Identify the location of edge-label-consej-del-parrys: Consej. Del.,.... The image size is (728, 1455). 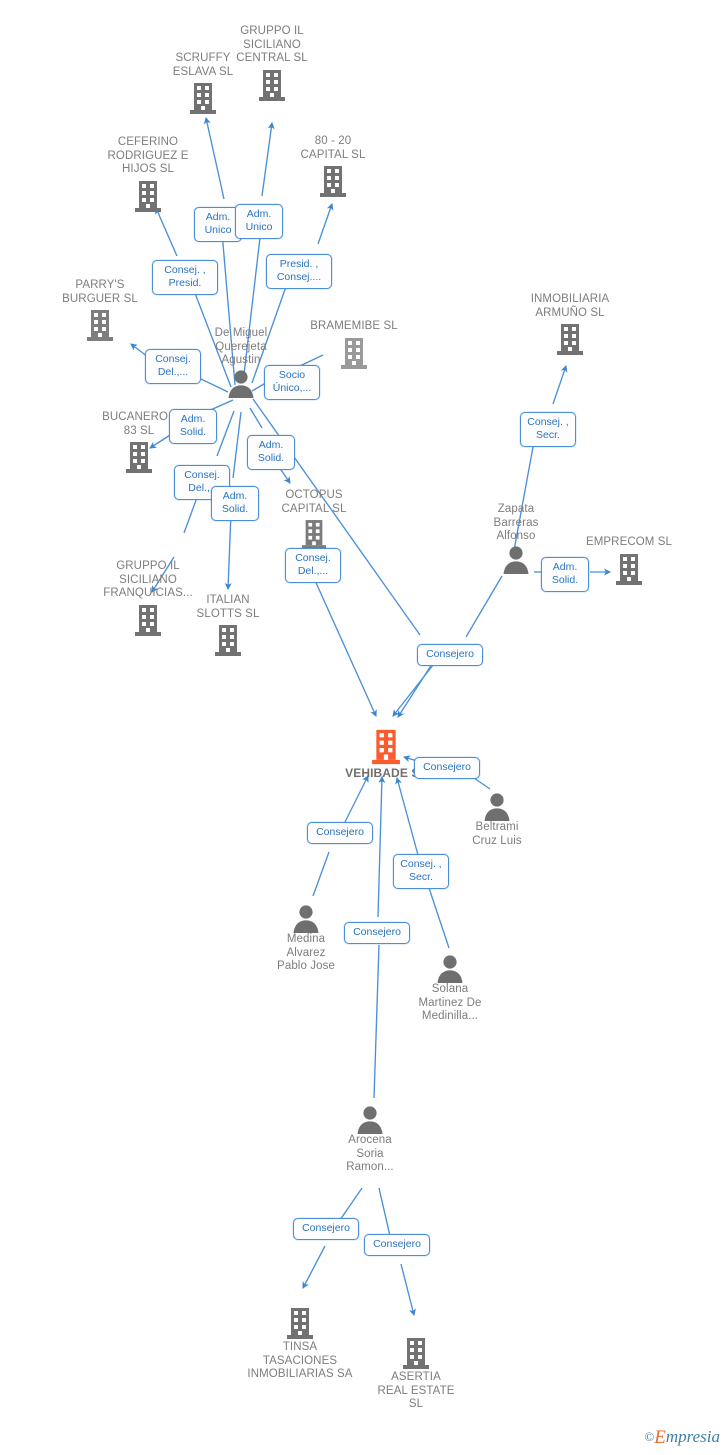
(173, 366).